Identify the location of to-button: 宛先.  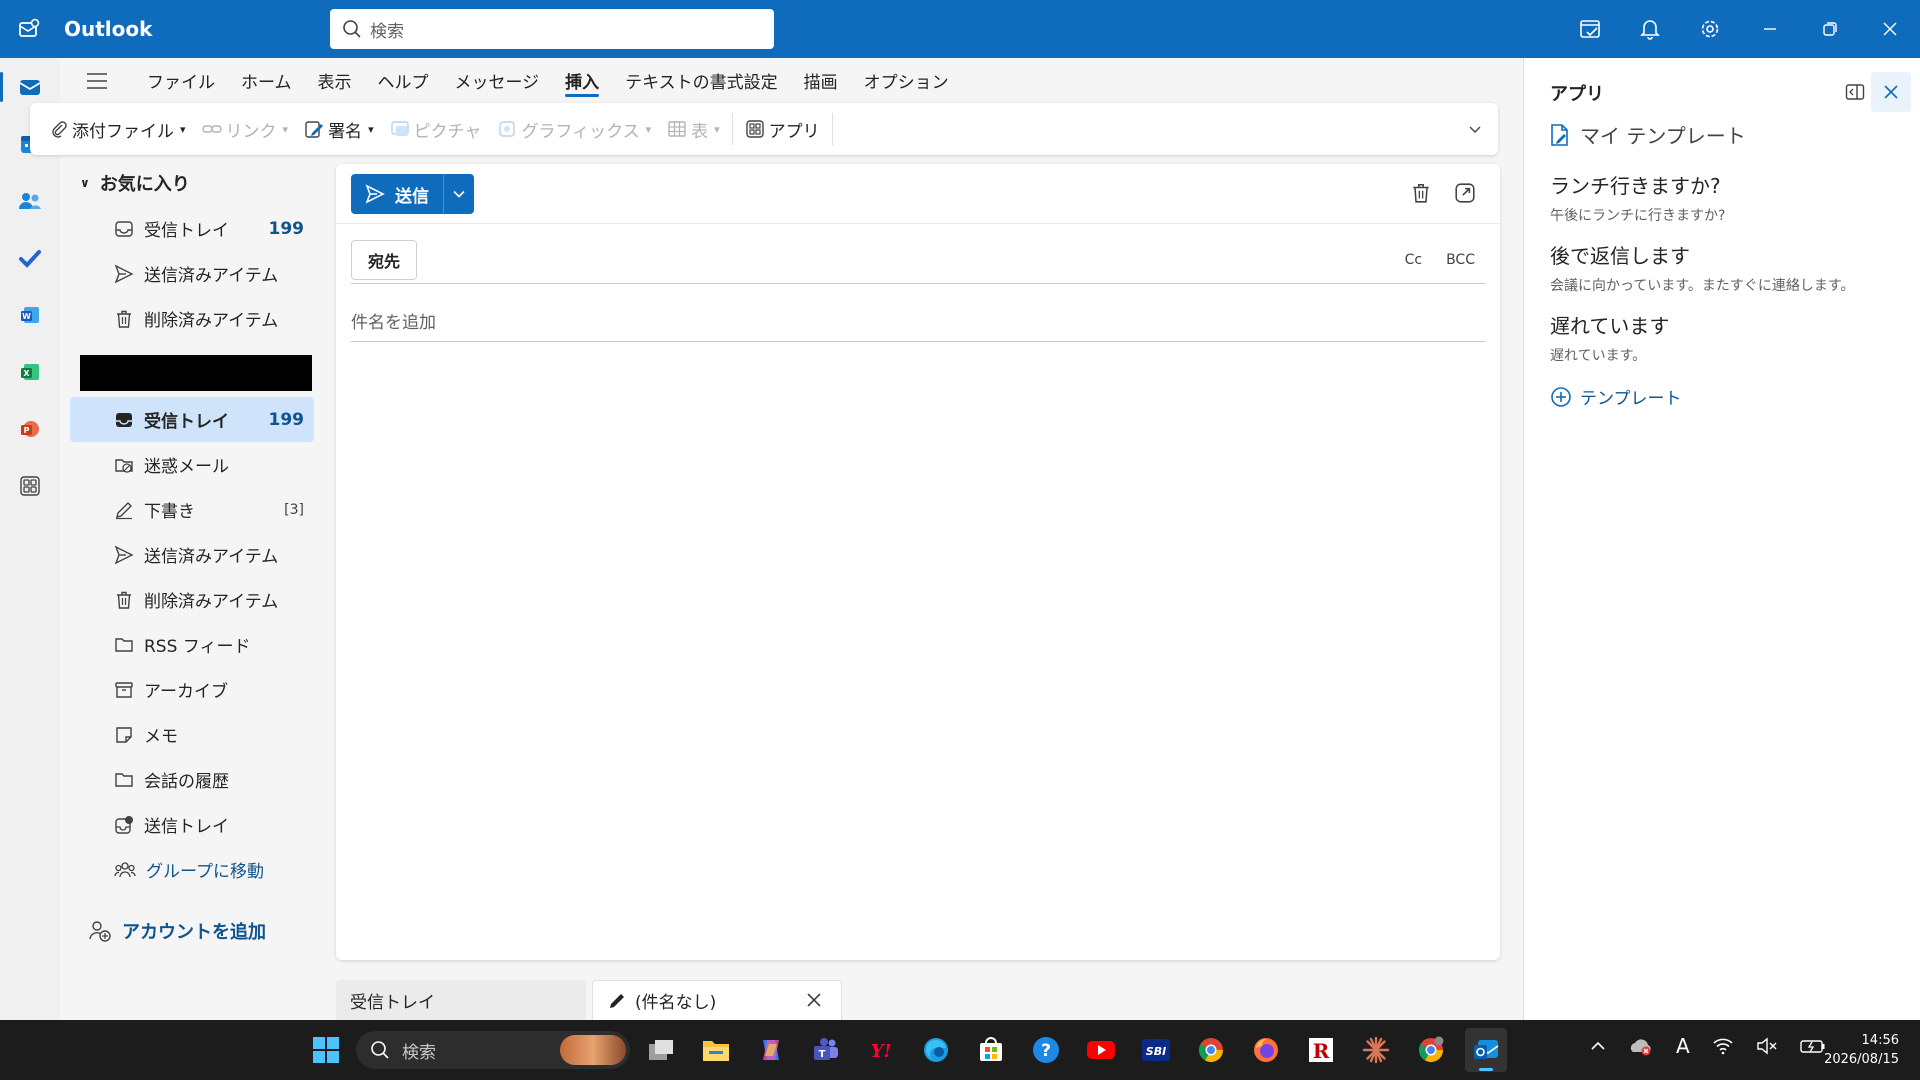
(384, 260).